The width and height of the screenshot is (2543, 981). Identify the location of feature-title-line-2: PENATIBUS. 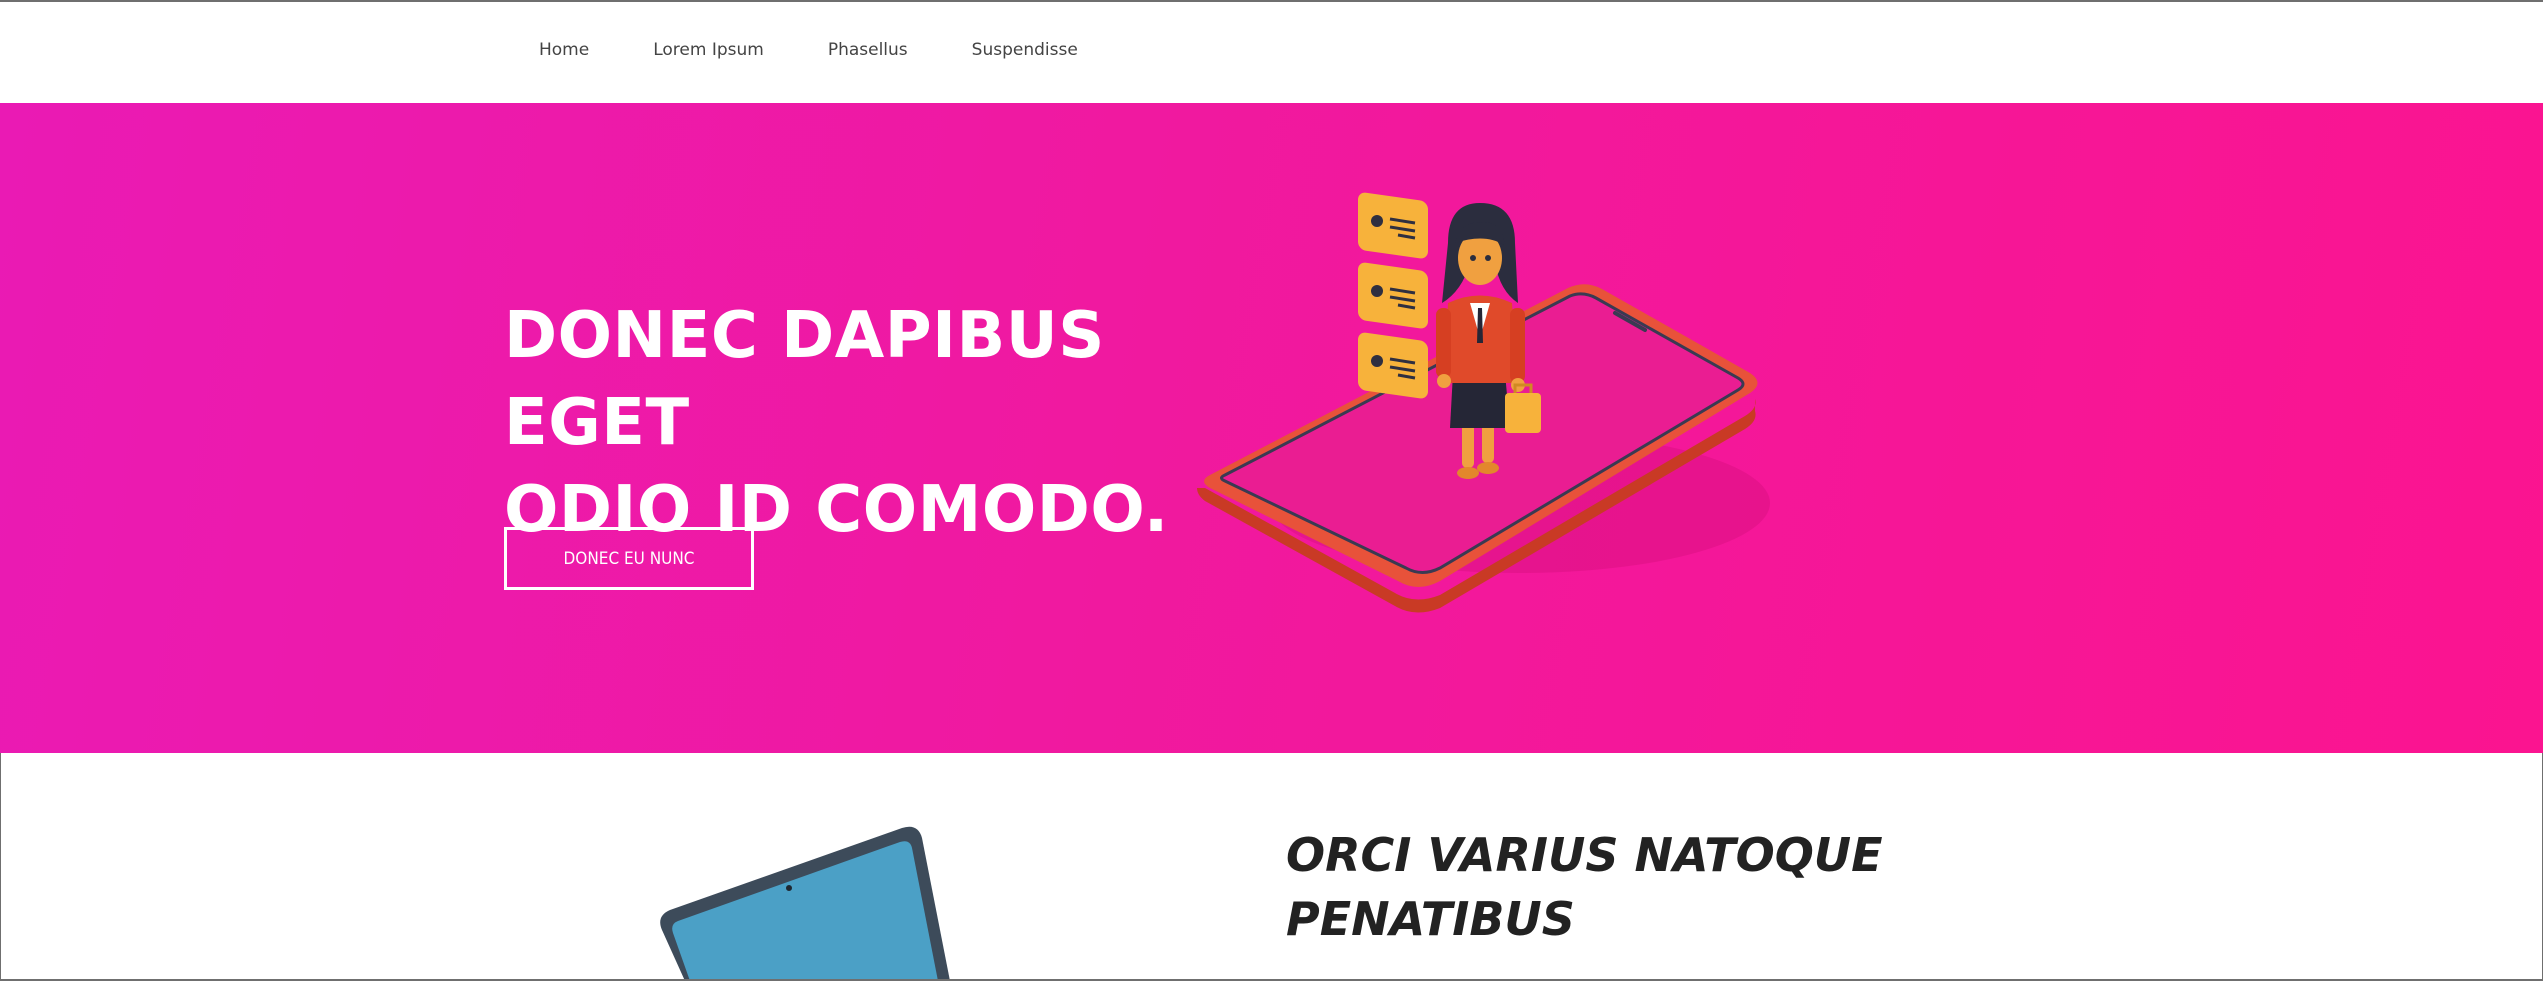
(1430, 919).